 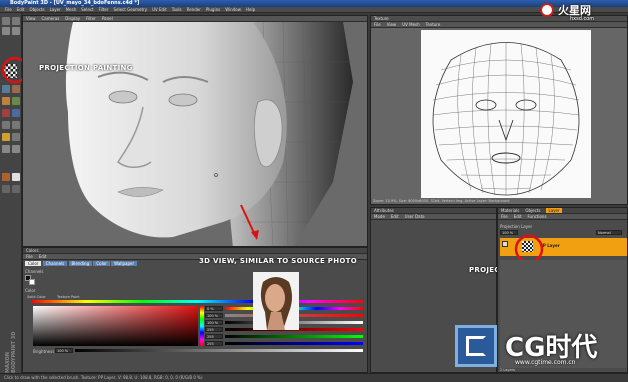 What do you see at coordinates (30, 290) in the screenshot?
I see `color-label: Color` at bounding box center [30, 290].